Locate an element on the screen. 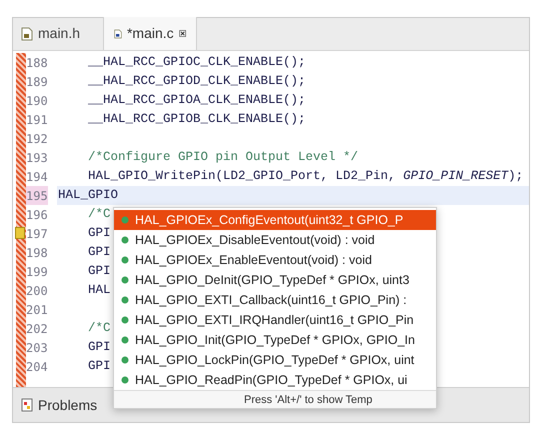  line-number: 204 is located at coordinates (37, 367).